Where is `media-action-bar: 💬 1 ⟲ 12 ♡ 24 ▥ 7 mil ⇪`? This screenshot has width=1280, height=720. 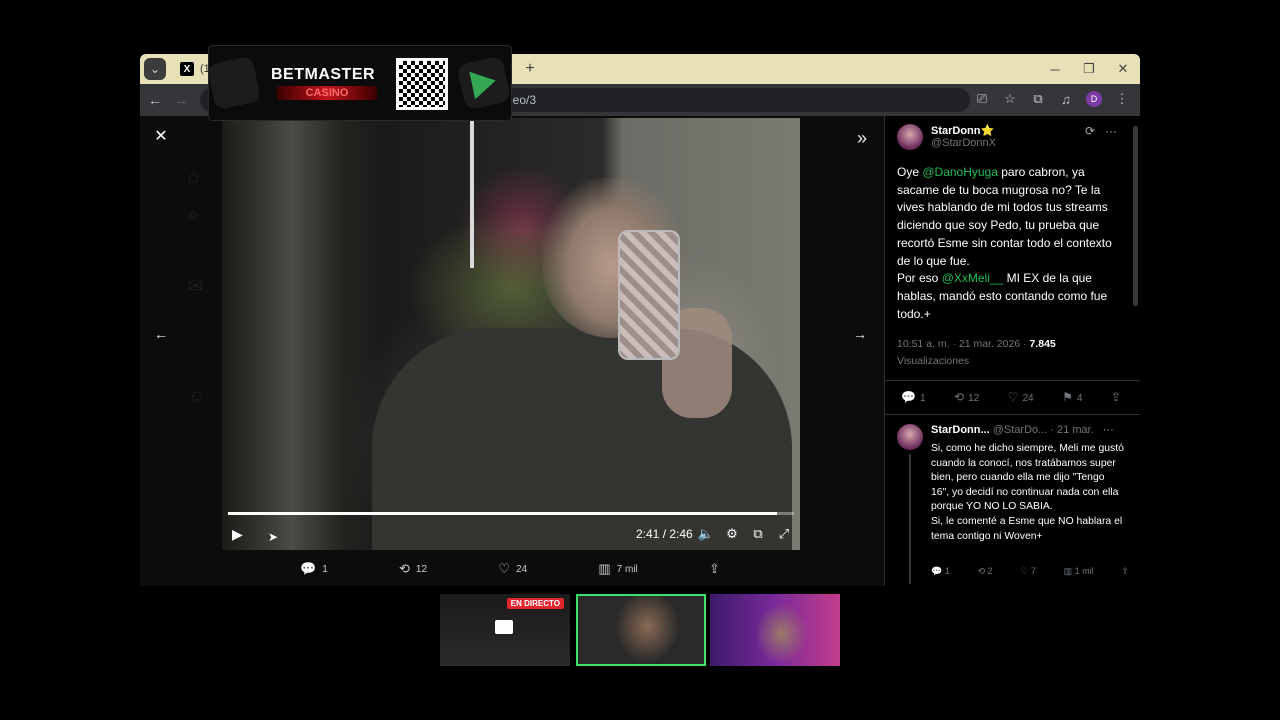 media-action-bar: 💬 1 ⟲ 12 ♡ 24 ▥ 7 mil ⇪ is located at coordinates (510, 569).